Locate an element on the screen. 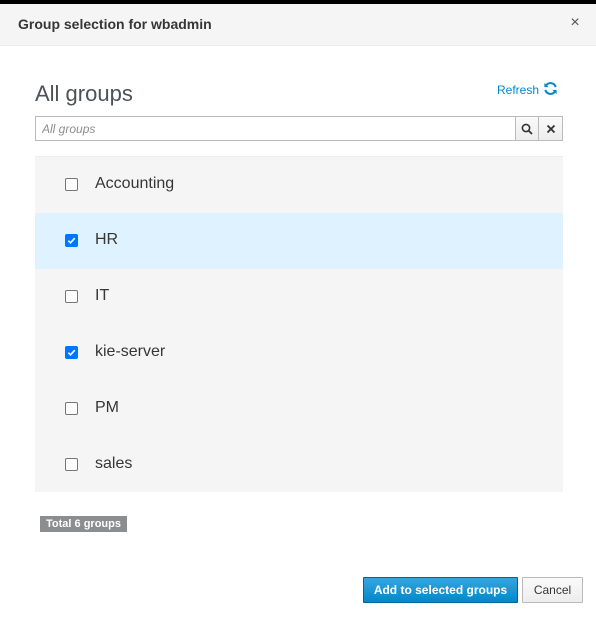 Image resolution: width=596 pixels, height=618 pixels. refresh-icon is located at coordinates (550, 90).